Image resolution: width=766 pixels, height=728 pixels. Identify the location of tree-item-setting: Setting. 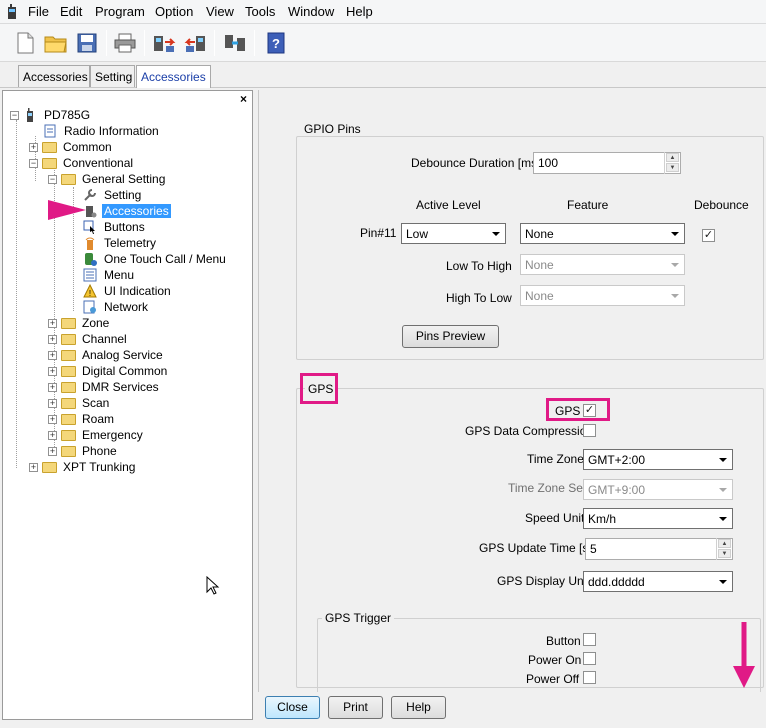
(112, 195).